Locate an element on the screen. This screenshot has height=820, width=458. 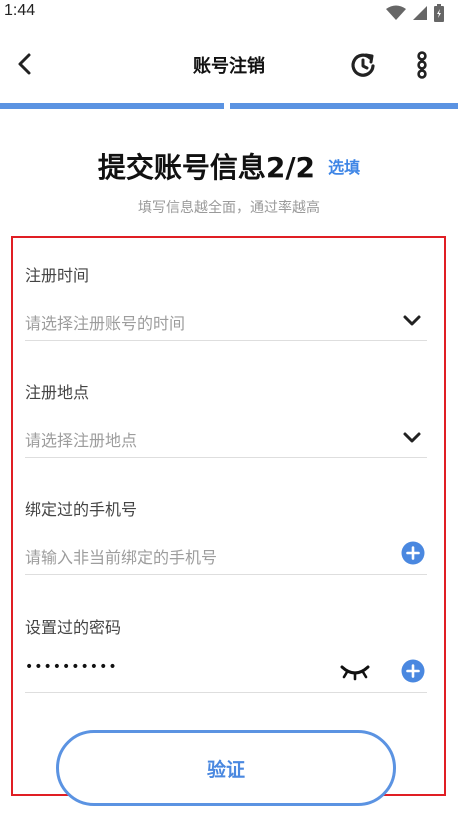
register-place-label: 注册地点 is located at coordinates (57, 392).